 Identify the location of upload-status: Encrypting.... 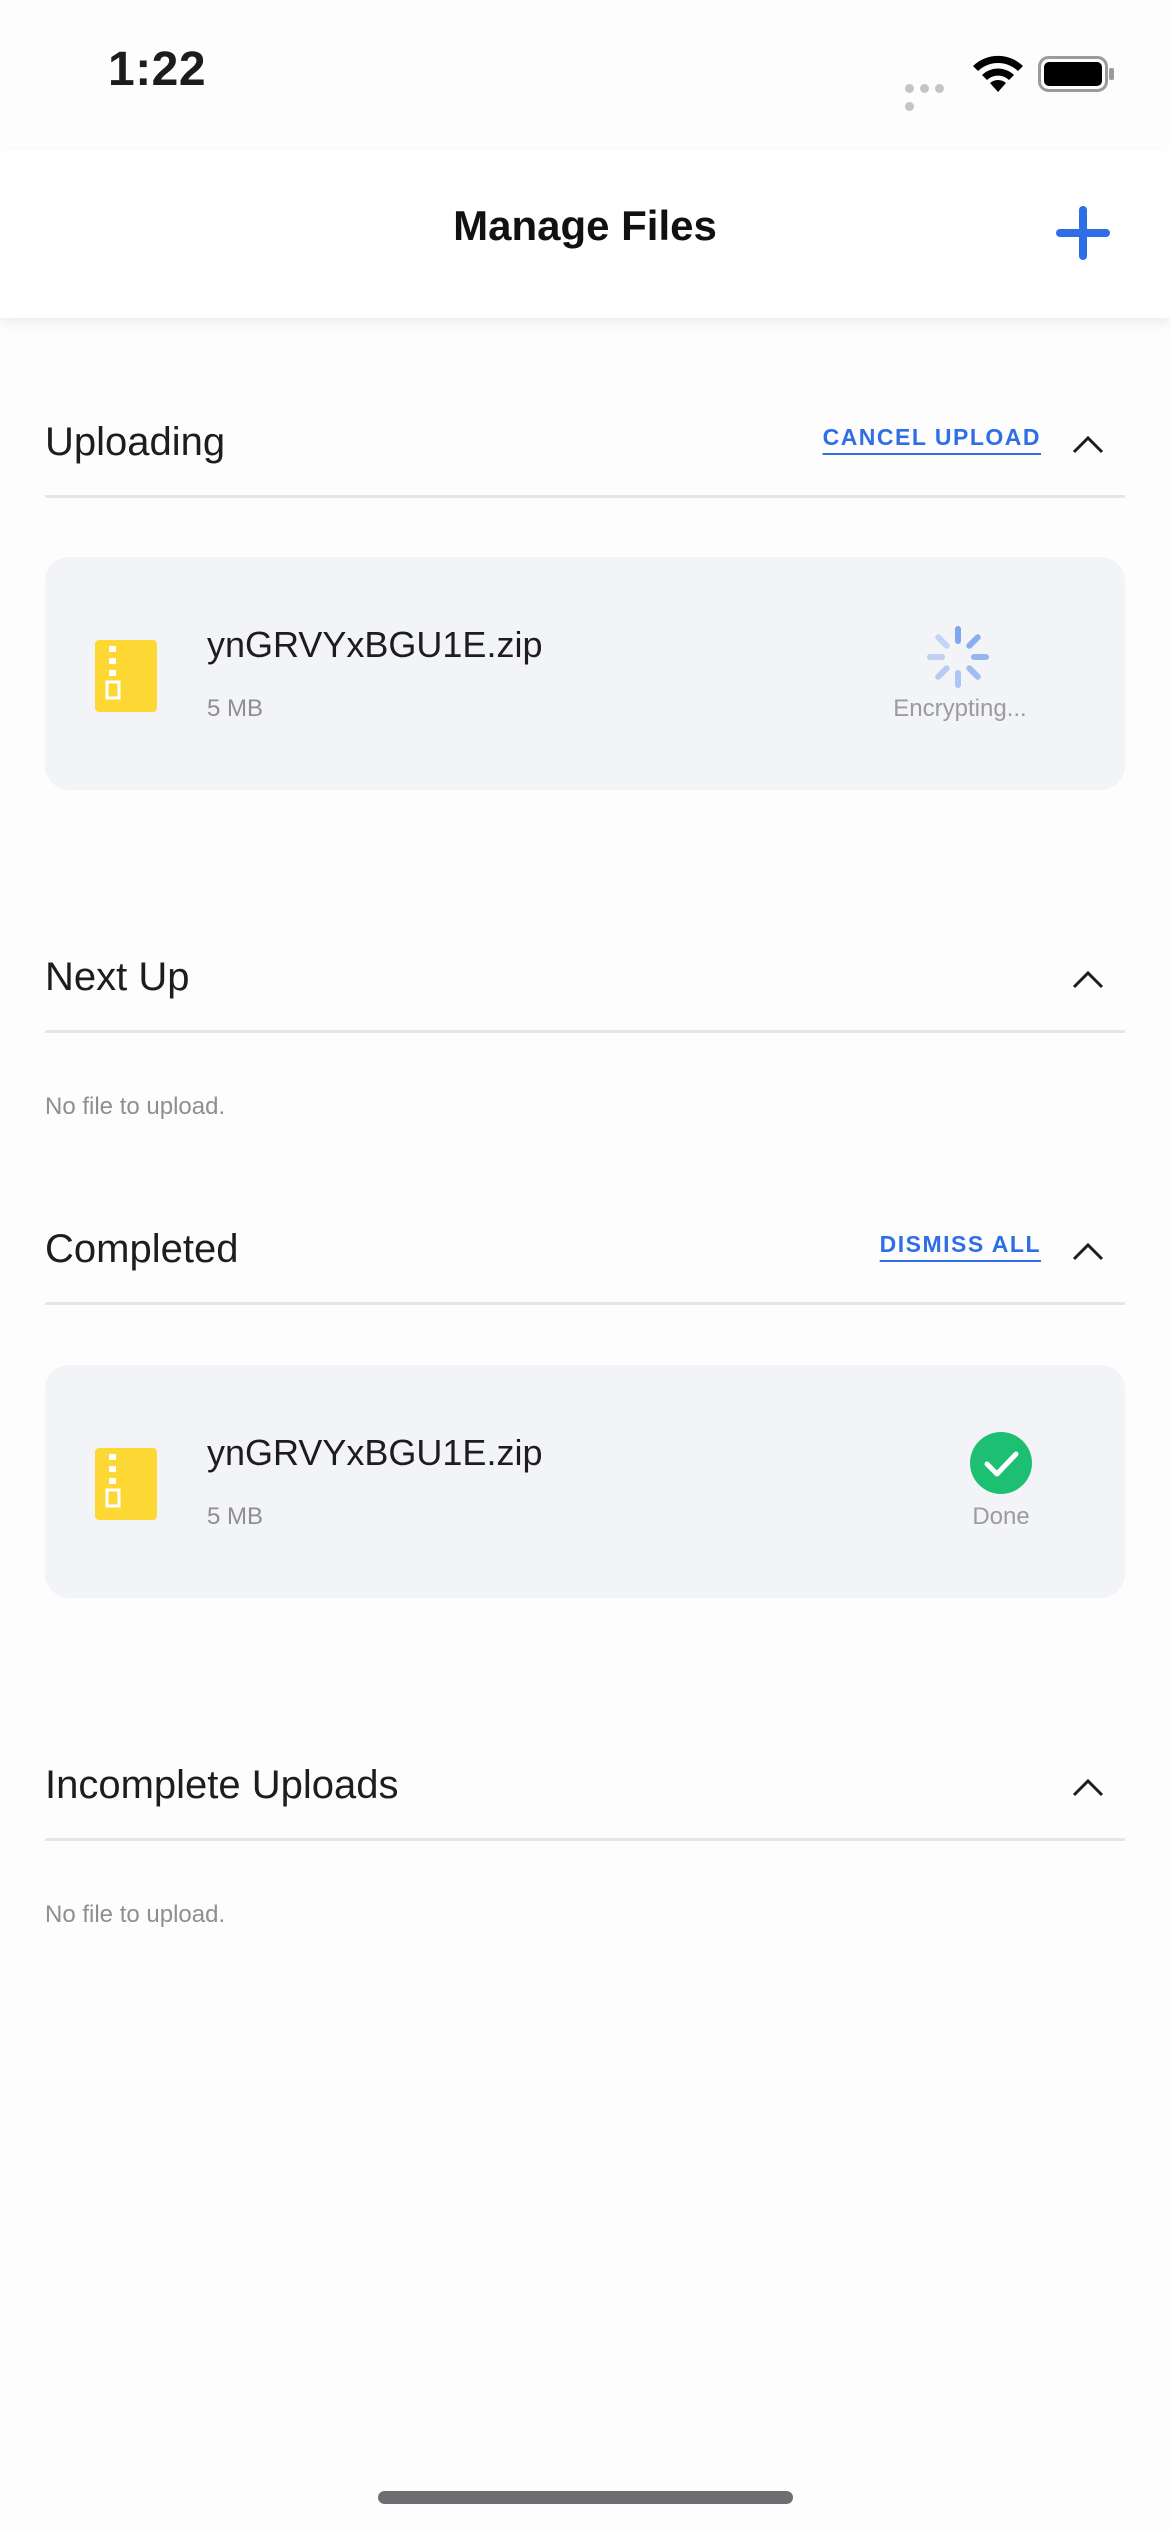
(960, 708).